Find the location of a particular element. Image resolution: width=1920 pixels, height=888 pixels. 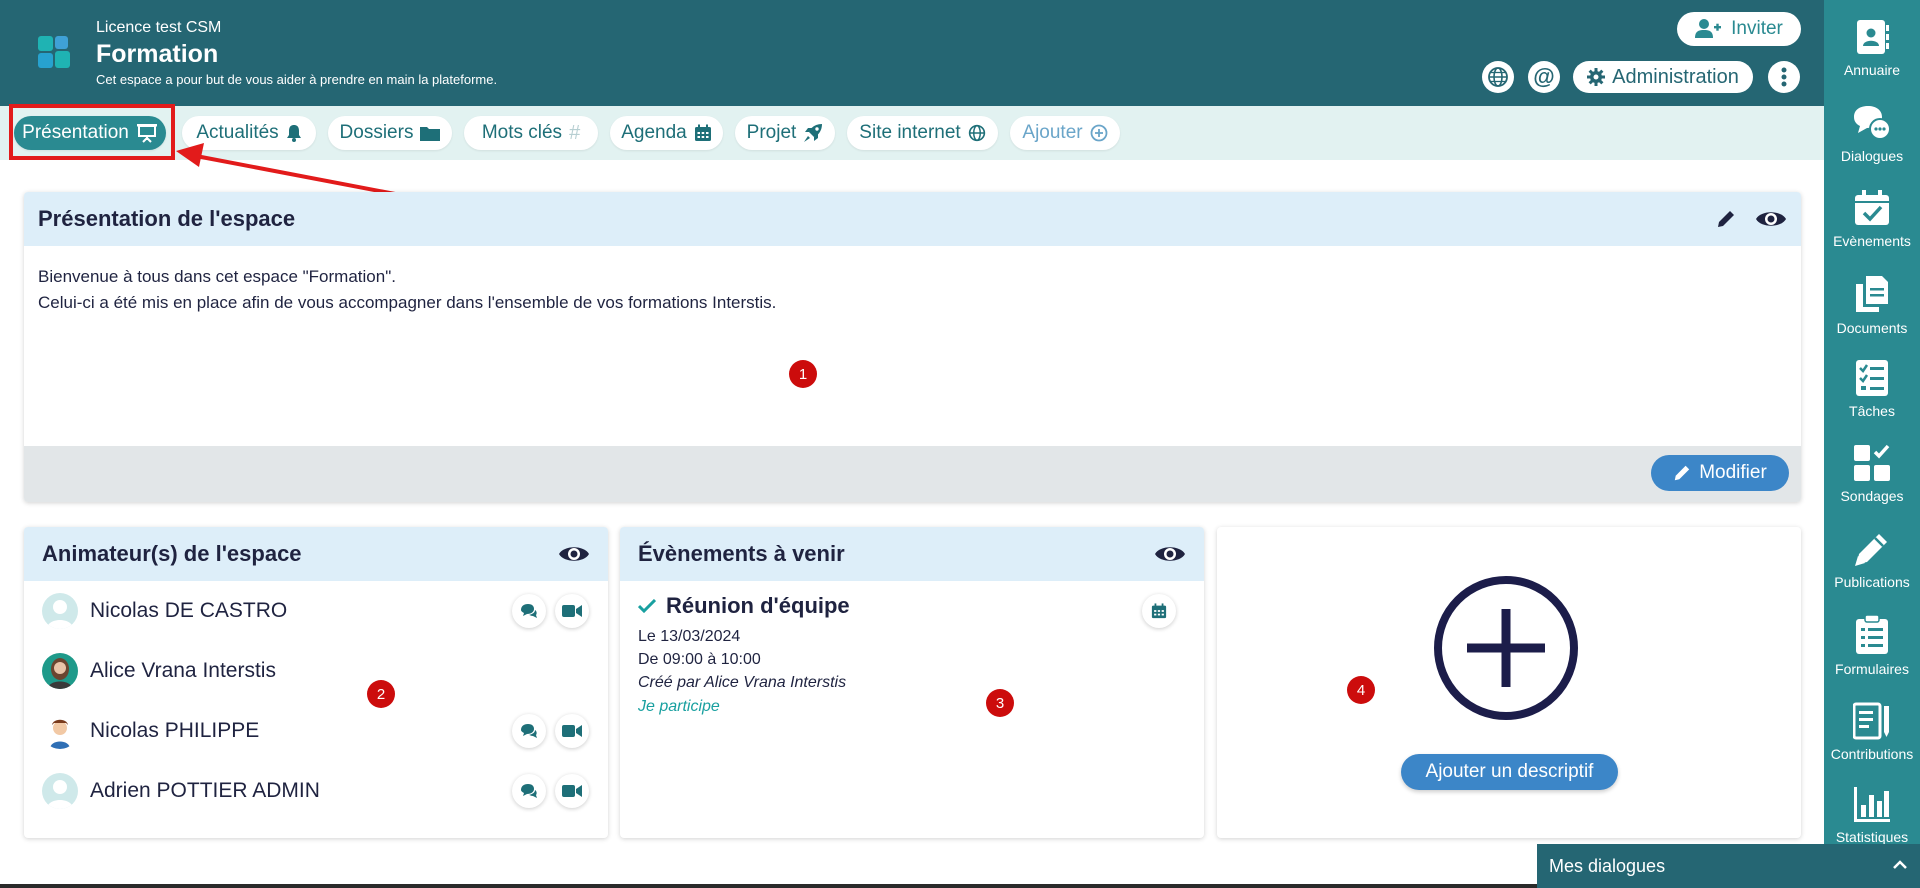

sidebar-item-dialogues: Dialogues is located at coordinates (1872, 128).